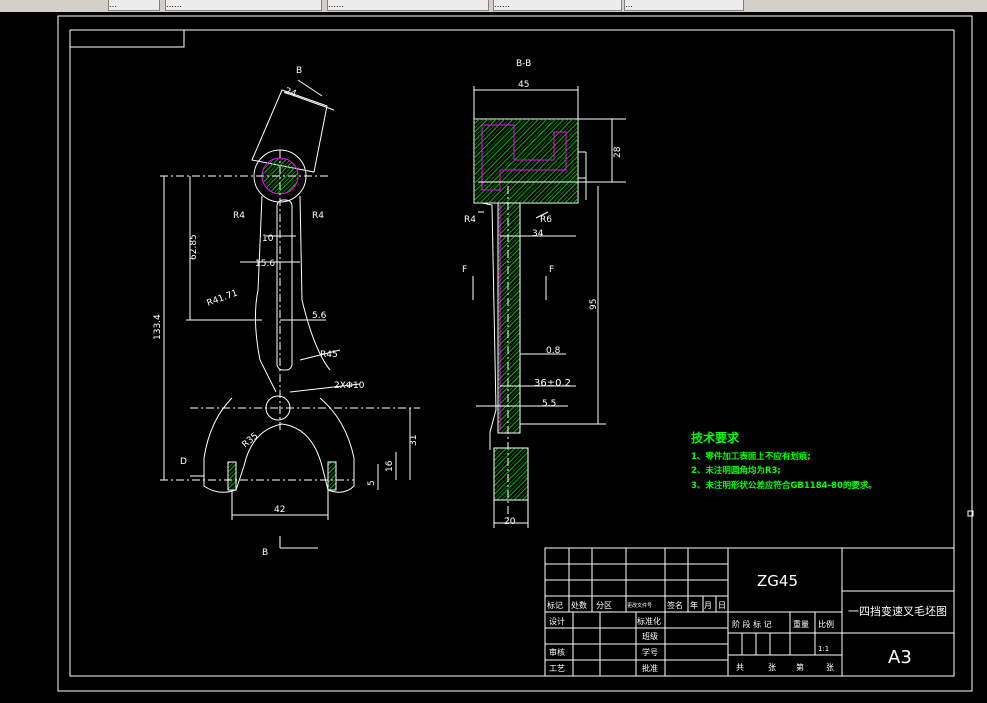 This screenshot has height=703, width=987. What do you see at coordinates (801, 624) in the screenshot?
I see `label-weight: 重量` at bounding box center [801, 624].